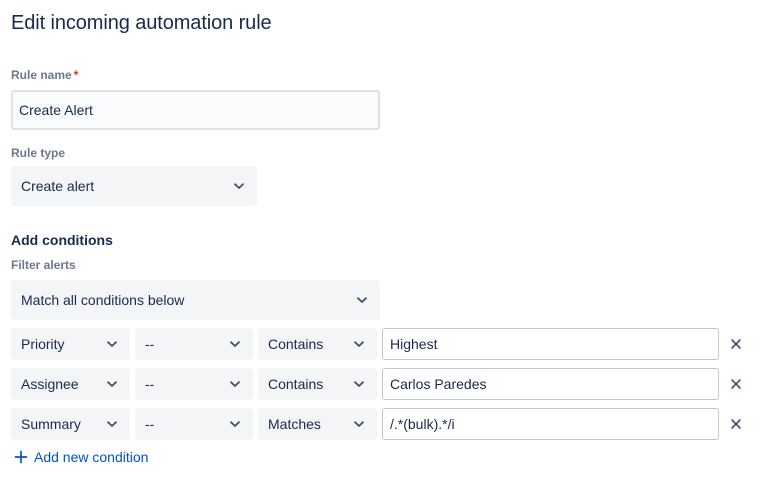 The width and height of the screenshot is (760, 482). I want to click on rule-name-input, so click(195, 110).